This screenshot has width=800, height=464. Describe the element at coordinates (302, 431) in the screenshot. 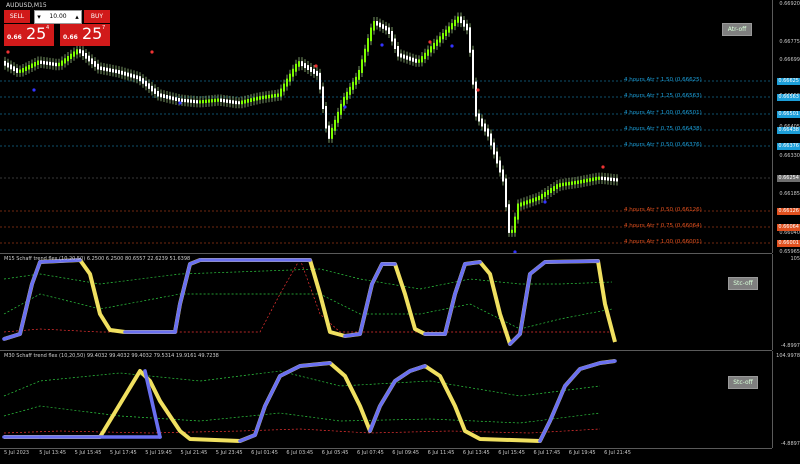

I see `stc-signal-band` at that location.